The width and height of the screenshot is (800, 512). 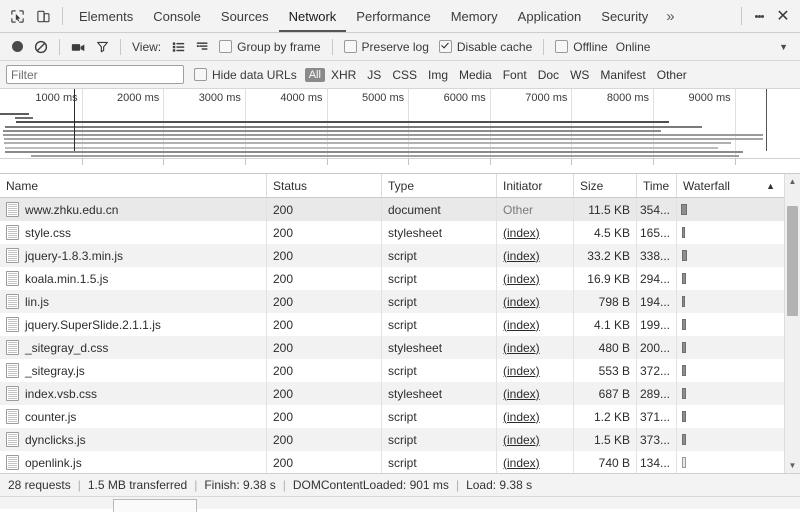 I want to click on column-header-time: Time, so click(x=657, y=185).